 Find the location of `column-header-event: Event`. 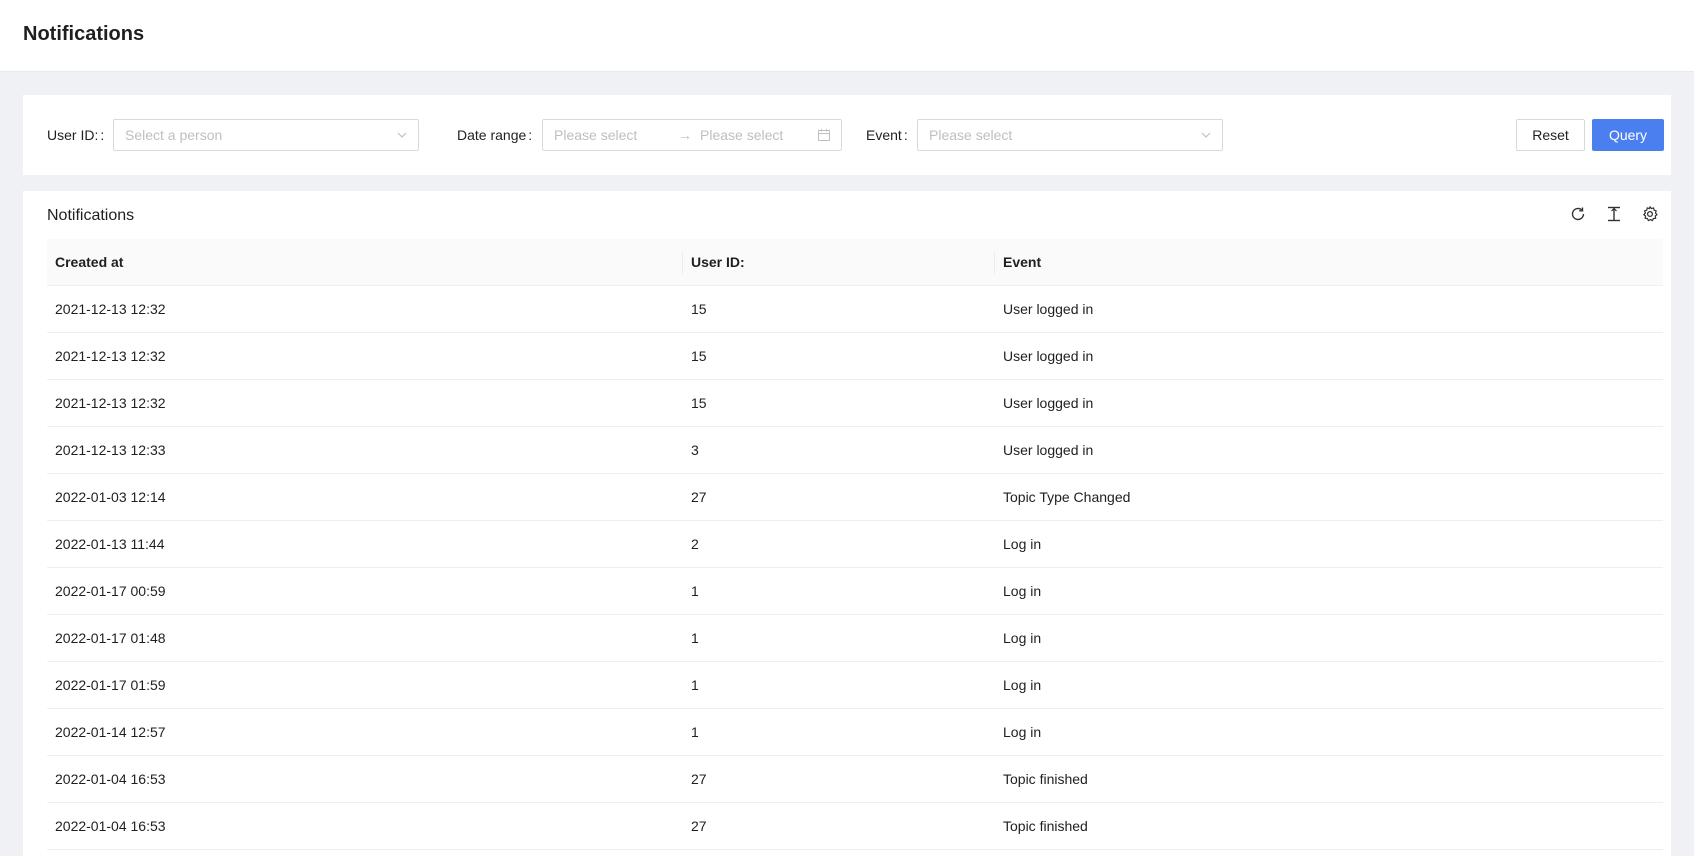

column-header-event: Event is located at coordinates (1018, 262).